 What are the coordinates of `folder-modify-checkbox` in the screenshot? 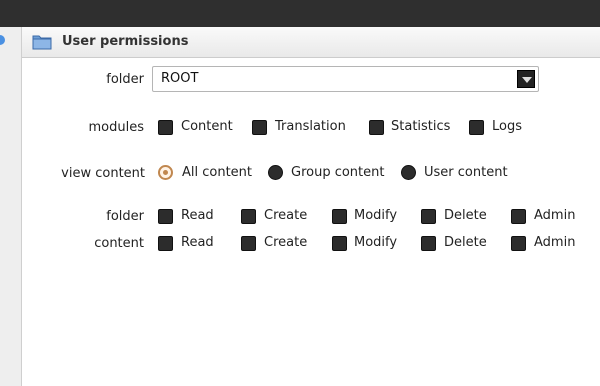 It's located at (339, 216).